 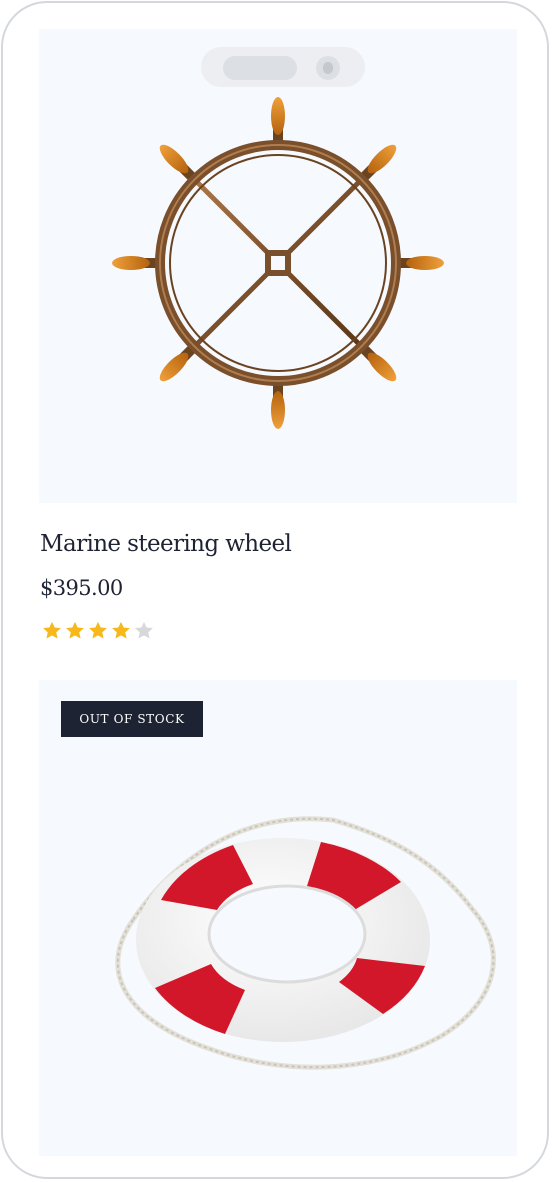 I want to click on star-empty-icon, so click(x=144, y=630).